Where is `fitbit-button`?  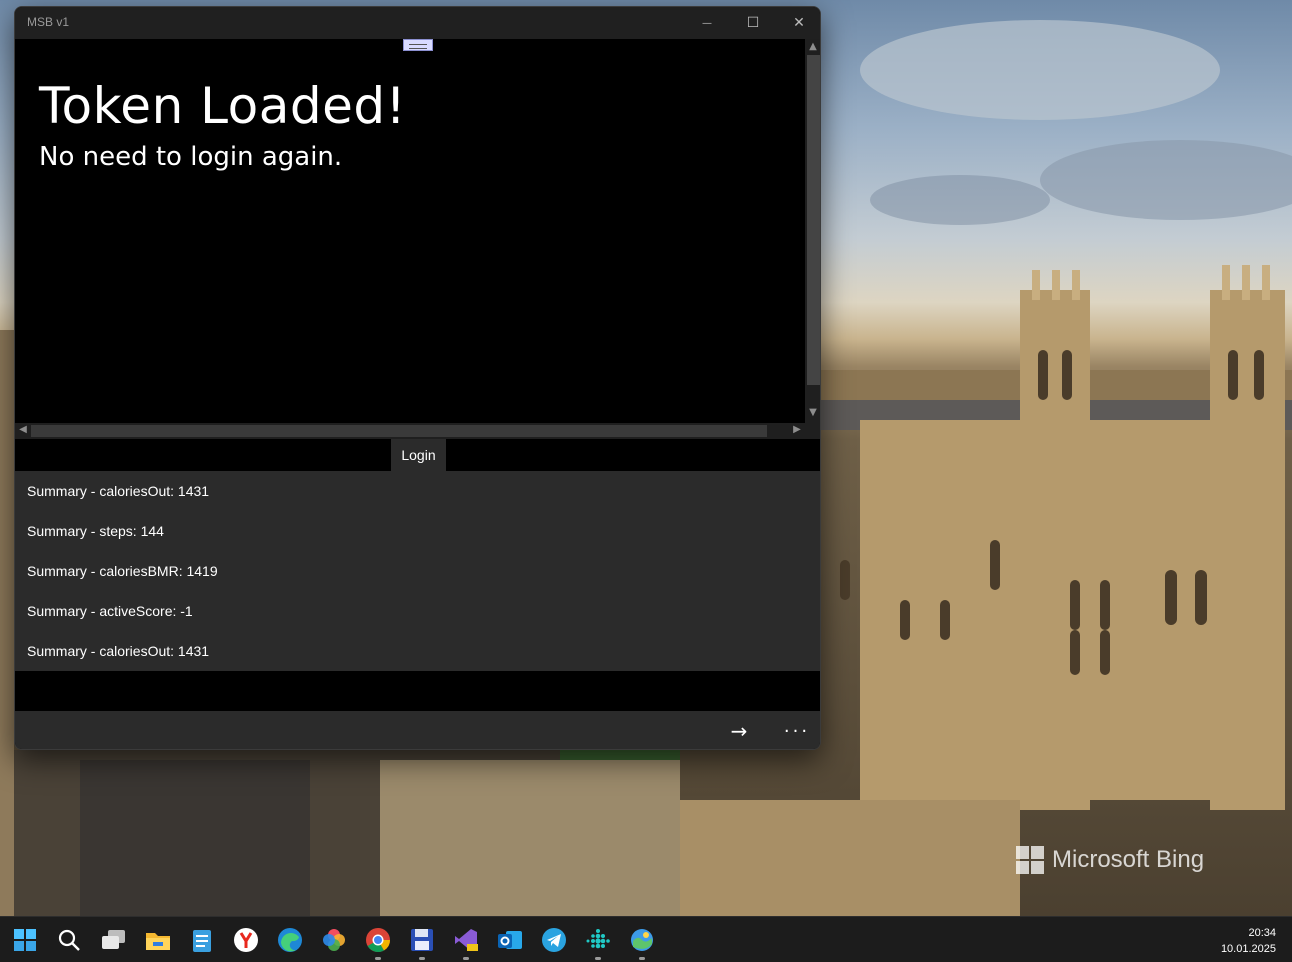
fitbit-button is located at coordinates (598, 942).